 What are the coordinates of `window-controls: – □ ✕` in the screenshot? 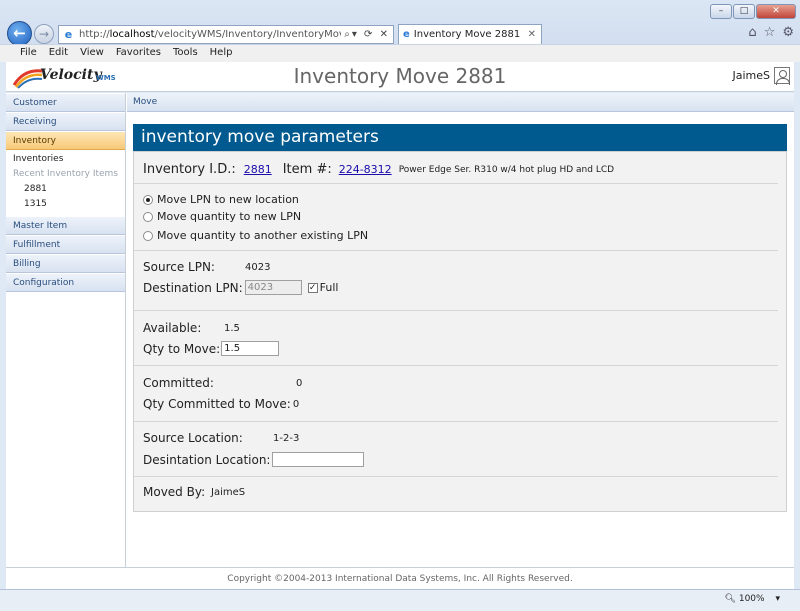 It's located at (753, 11).